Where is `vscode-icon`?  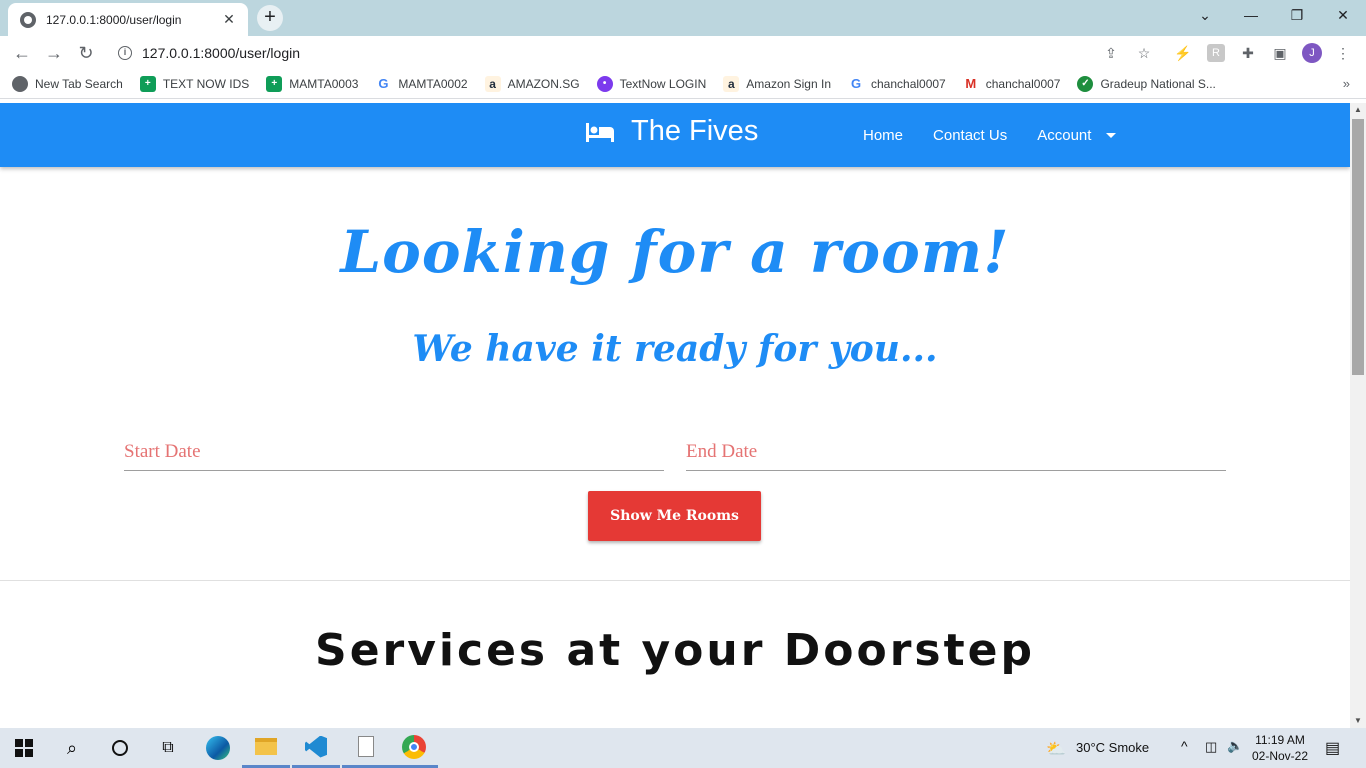 vscode-icon is located at coordinates (316, 748).